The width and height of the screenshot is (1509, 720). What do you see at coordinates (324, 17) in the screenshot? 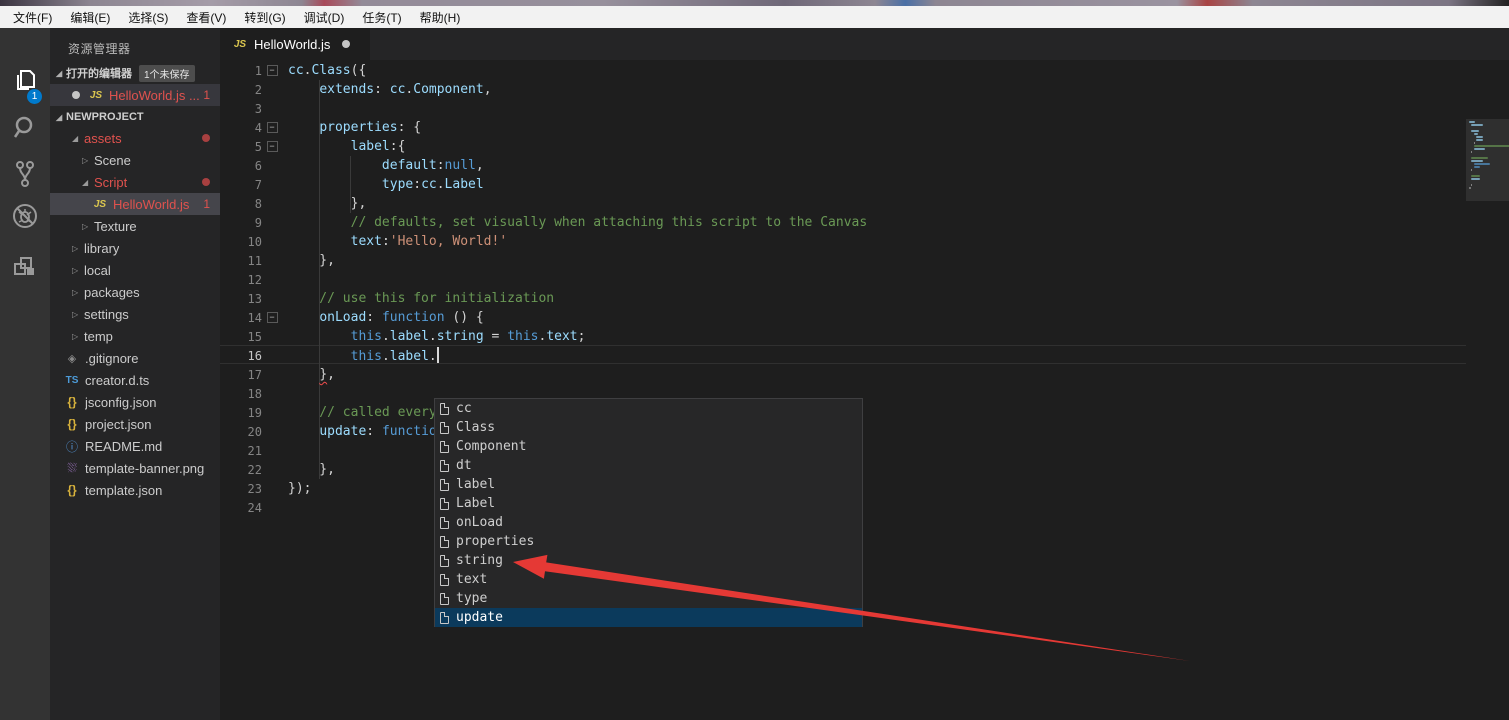
I see `menu-item: 调试(D)` at bounding box center [324, 17].